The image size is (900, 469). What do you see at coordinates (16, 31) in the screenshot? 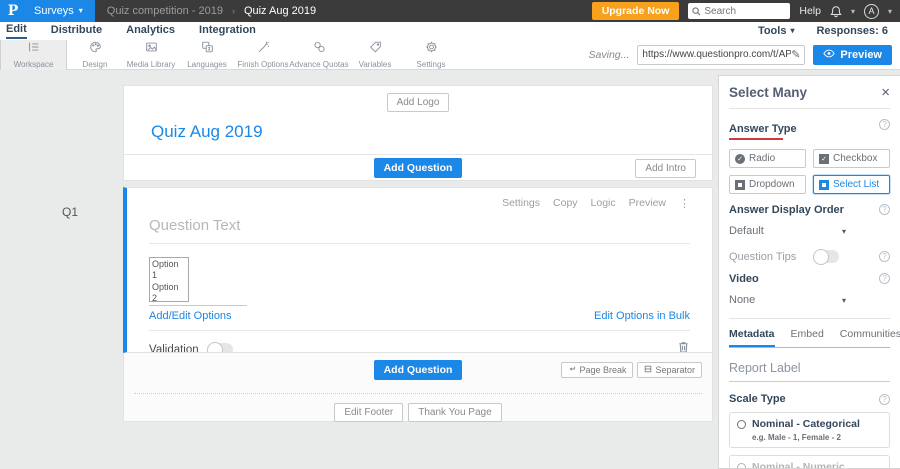
I see `tab-edit: Edit` at bounding box center [16, 31].